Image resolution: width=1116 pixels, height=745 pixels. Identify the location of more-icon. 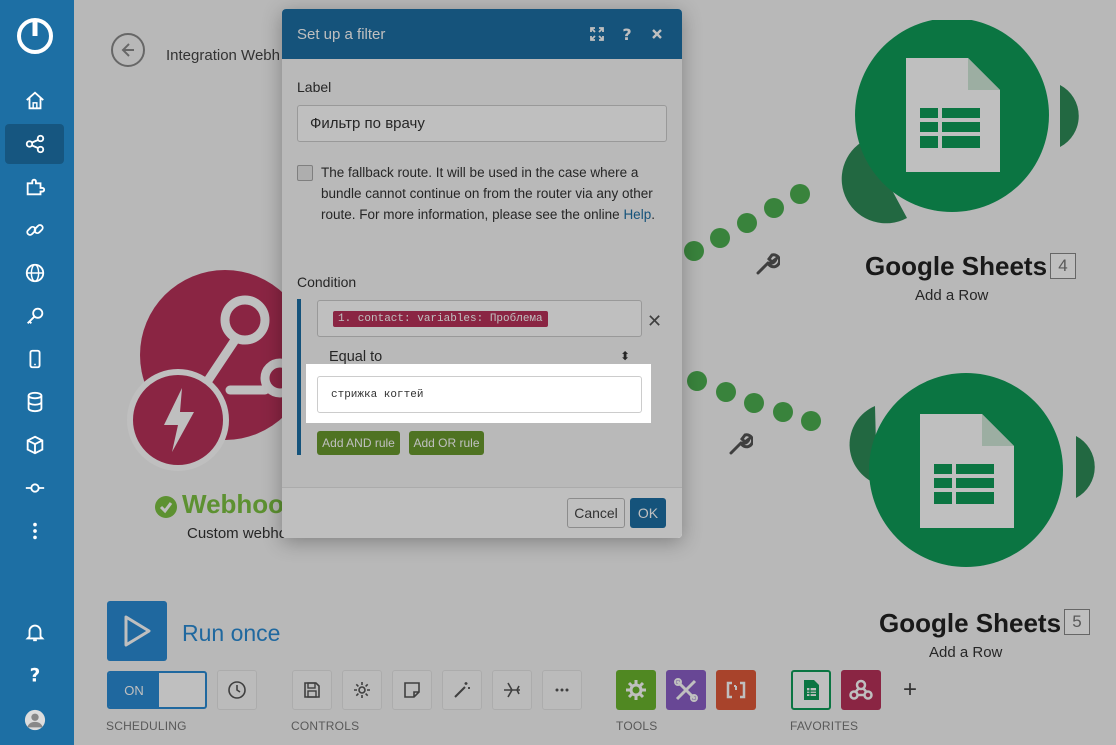
(34, 531).